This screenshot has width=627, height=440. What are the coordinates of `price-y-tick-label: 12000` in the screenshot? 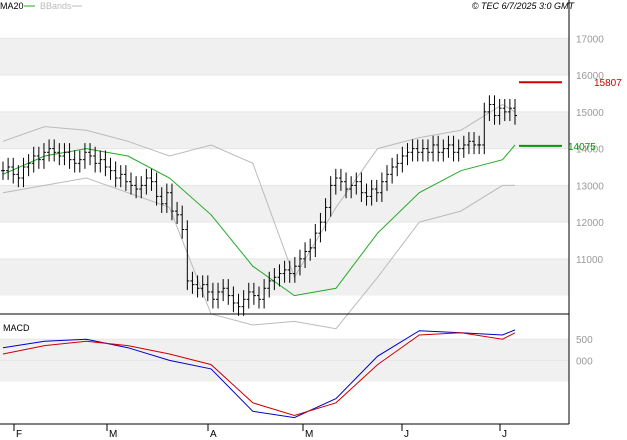 It's located at (590, 223).